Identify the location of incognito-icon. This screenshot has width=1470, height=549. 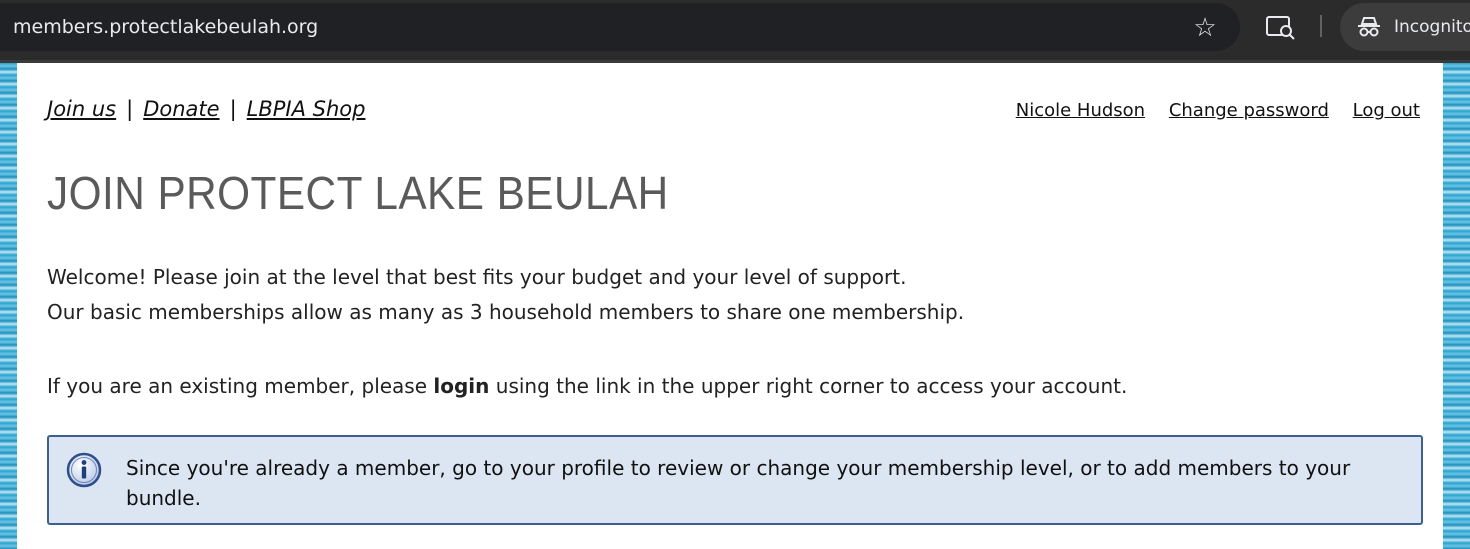
(1369, 27).